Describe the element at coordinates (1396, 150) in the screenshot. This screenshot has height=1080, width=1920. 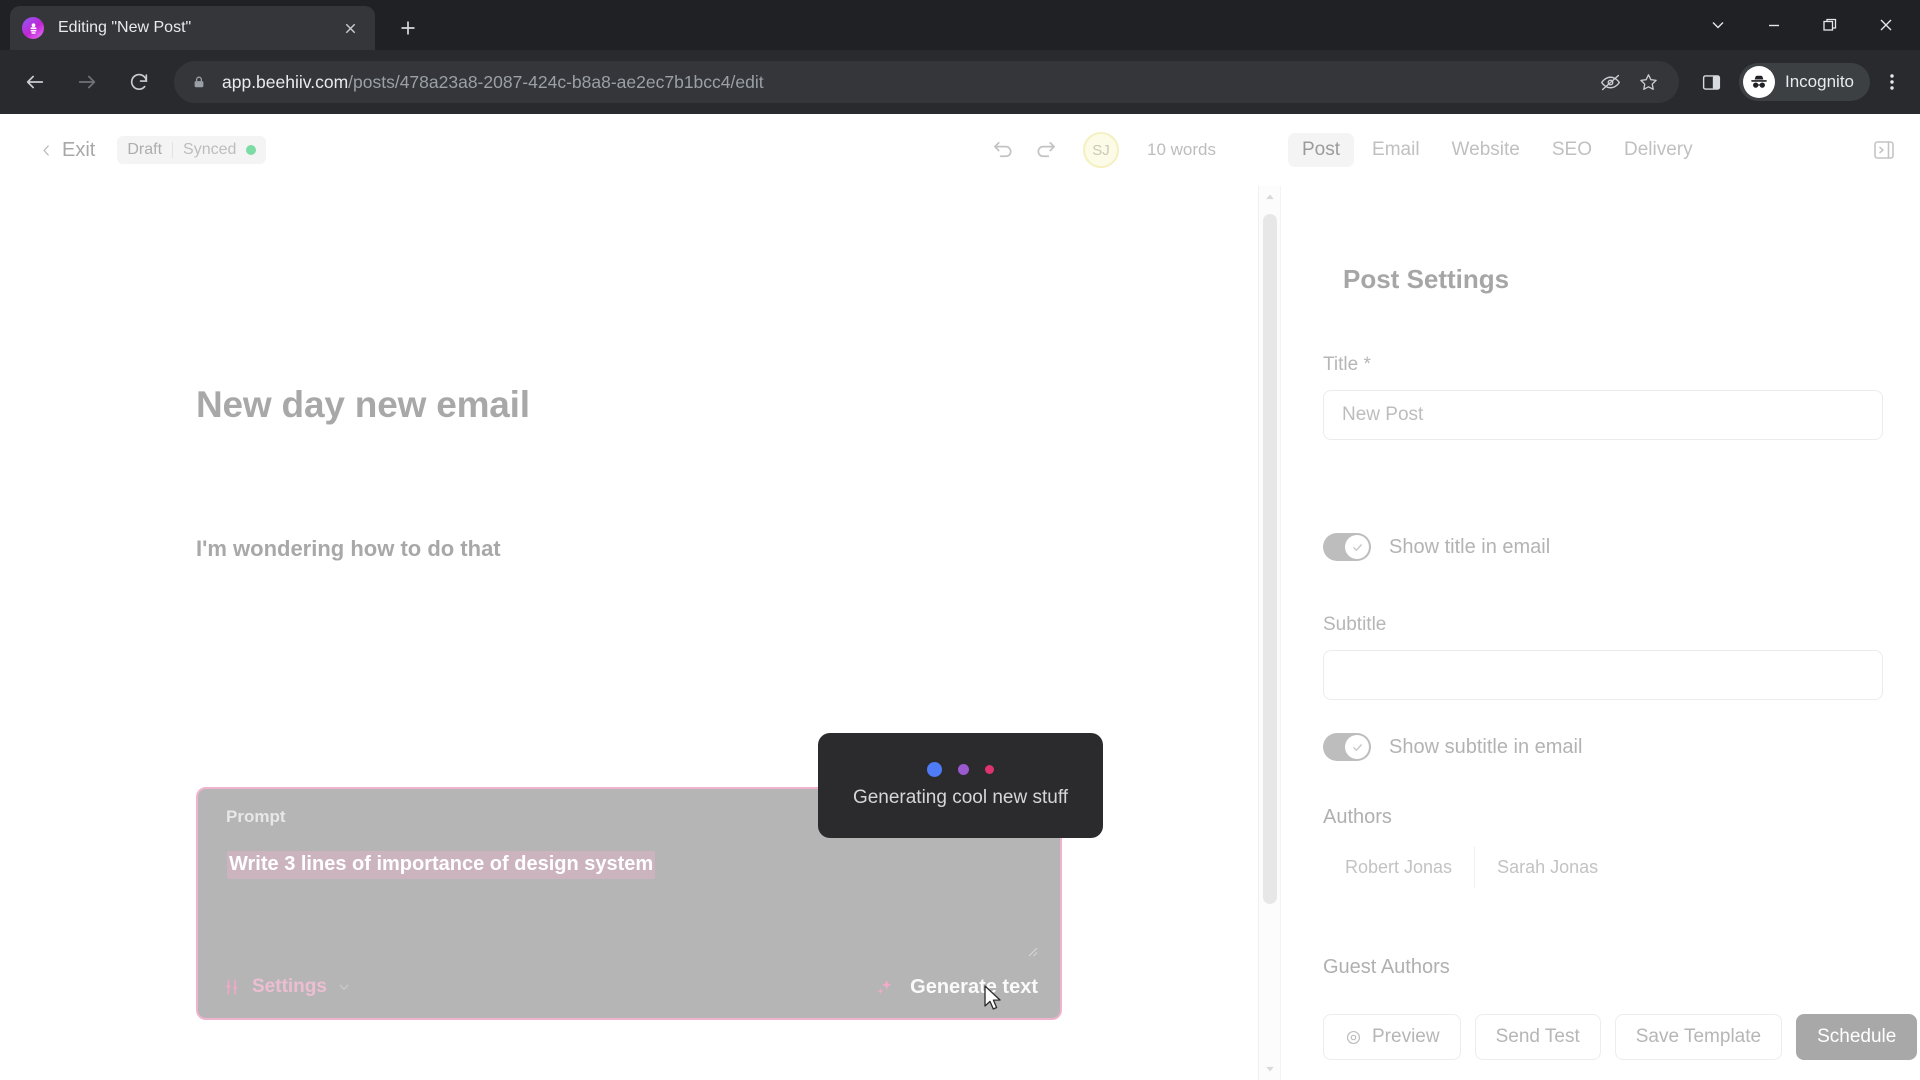
I see `tab-email: Email` at that location.